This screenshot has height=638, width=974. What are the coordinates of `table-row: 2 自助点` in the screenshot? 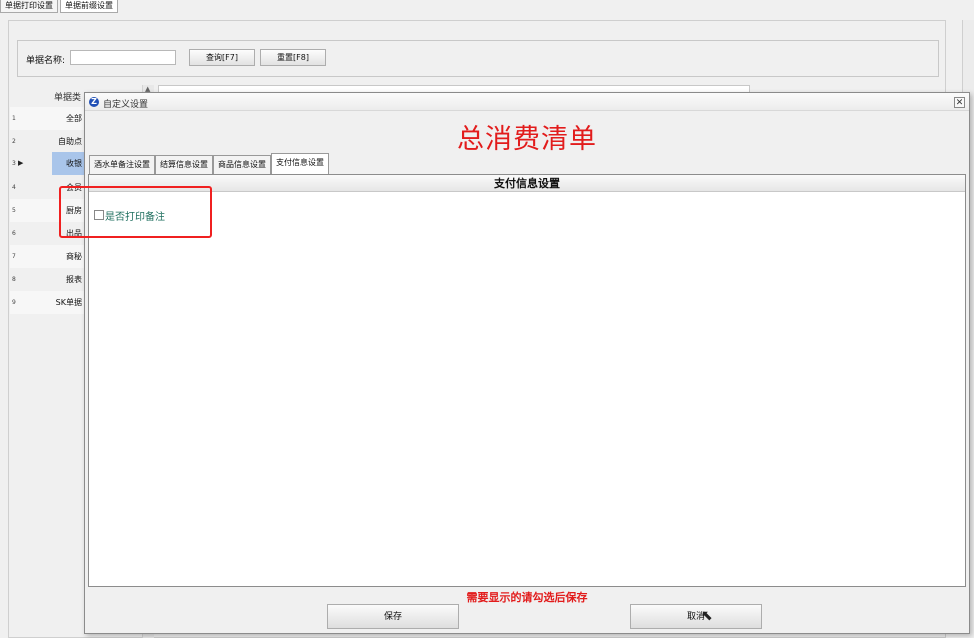 It's located at (48, 141).